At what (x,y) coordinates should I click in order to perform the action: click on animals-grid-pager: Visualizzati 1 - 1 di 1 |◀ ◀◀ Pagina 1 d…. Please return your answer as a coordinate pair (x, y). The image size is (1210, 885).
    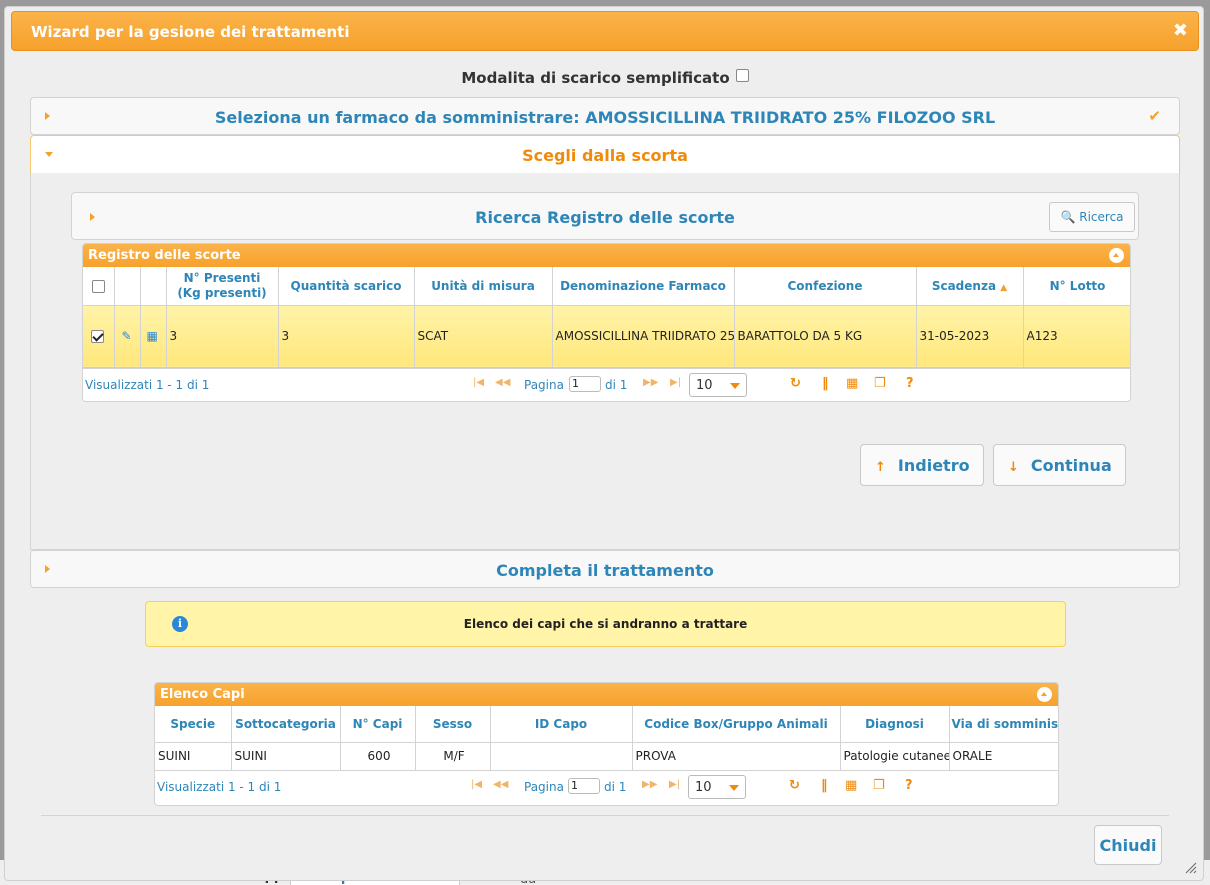
    Looking at the image, I should click on (606, 786).